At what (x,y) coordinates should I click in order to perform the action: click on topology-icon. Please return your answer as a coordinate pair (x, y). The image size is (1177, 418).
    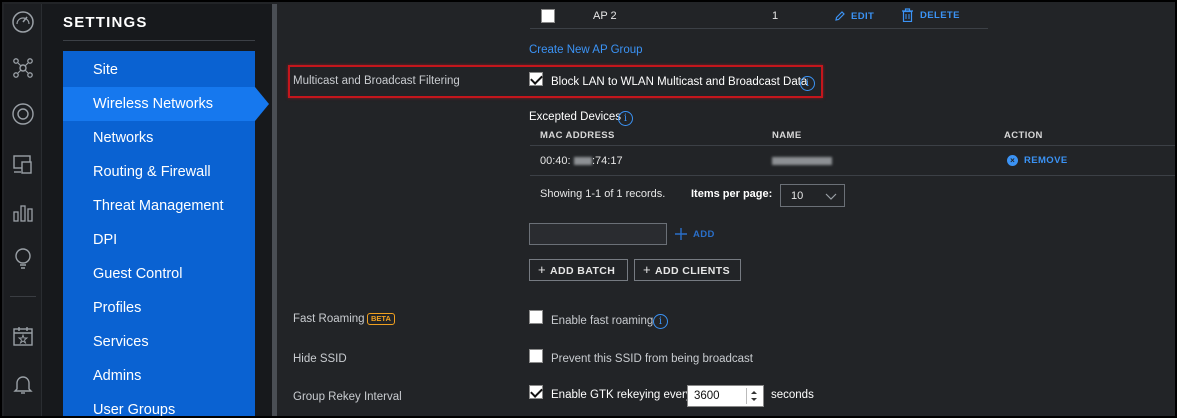
    Looking at the image, I should click on (23, 68).